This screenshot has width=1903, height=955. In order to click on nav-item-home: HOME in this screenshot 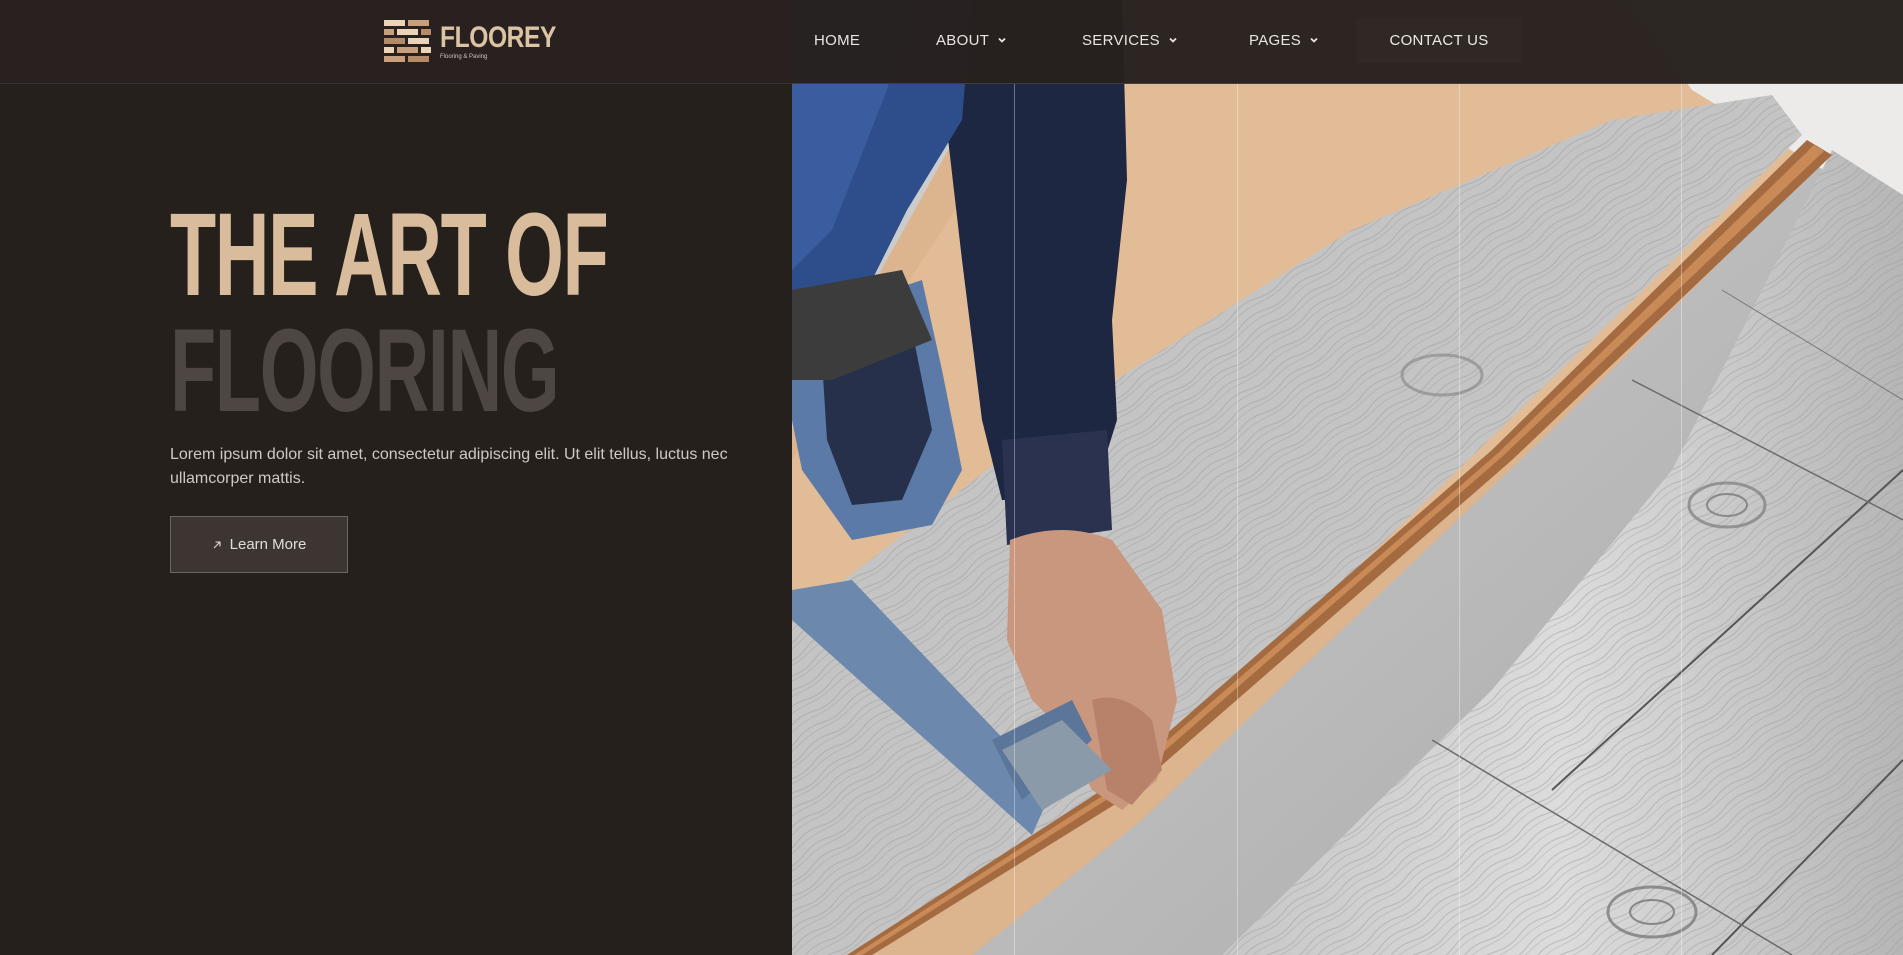, I will do `click(837, 40)`.